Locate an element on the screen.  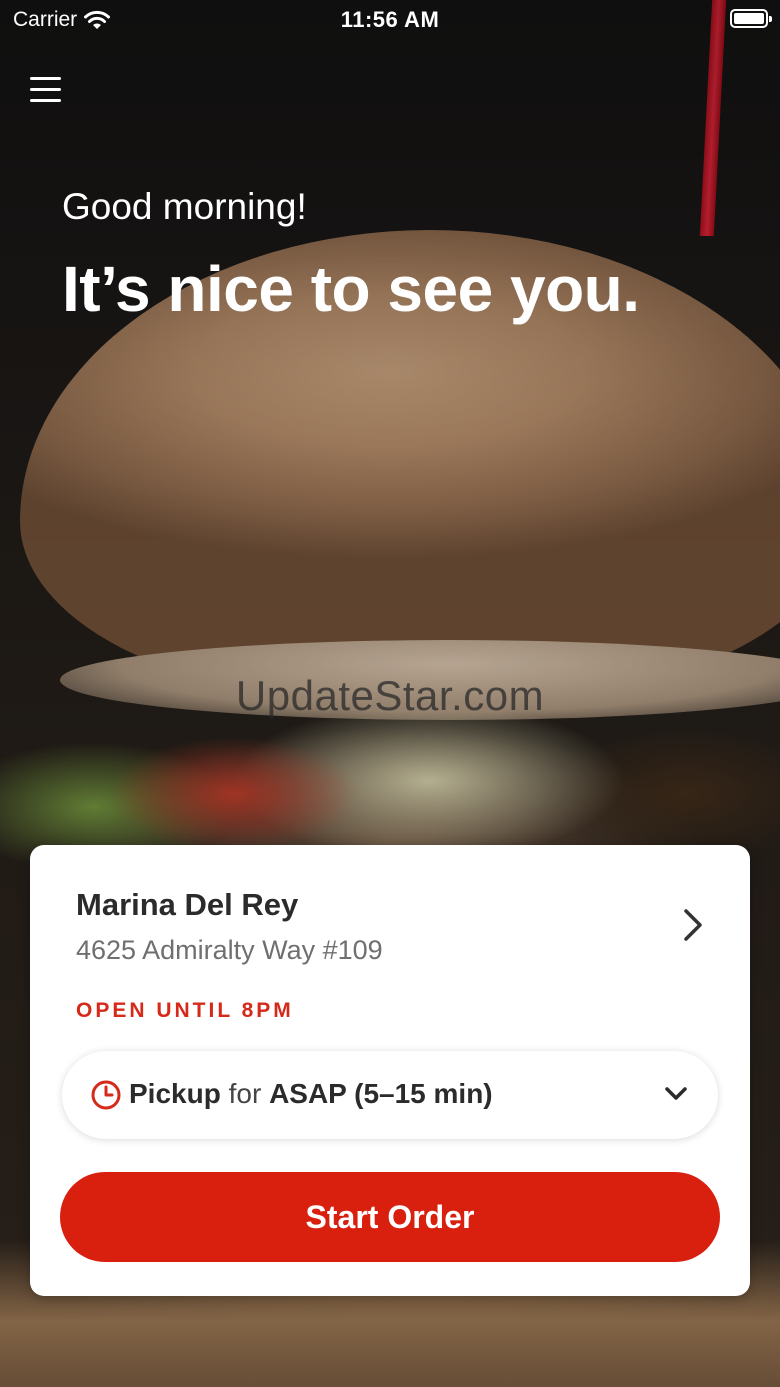
pickup-time: ASAP (5–15 min) is located at coordinates (381, 1093).